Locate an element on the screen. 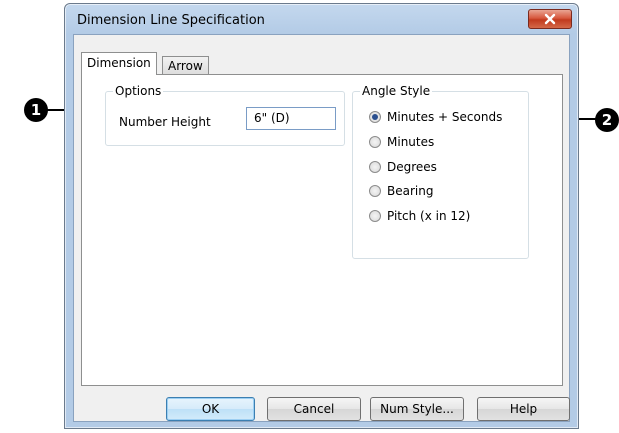 Image resolution: width=619 pixels, height=433 pixels. options-group: Options Number Height 6" (D) is located at coordinates (225, 115).